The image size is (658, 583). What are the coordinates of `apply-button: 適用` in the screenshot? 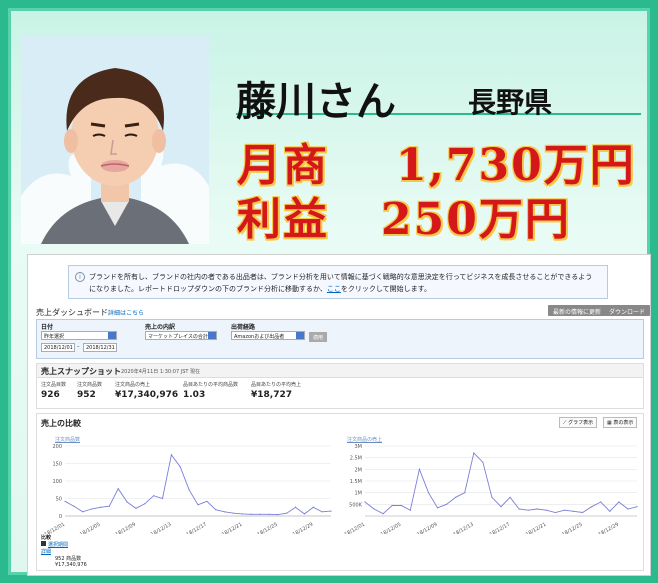 It's located at (318, 337).